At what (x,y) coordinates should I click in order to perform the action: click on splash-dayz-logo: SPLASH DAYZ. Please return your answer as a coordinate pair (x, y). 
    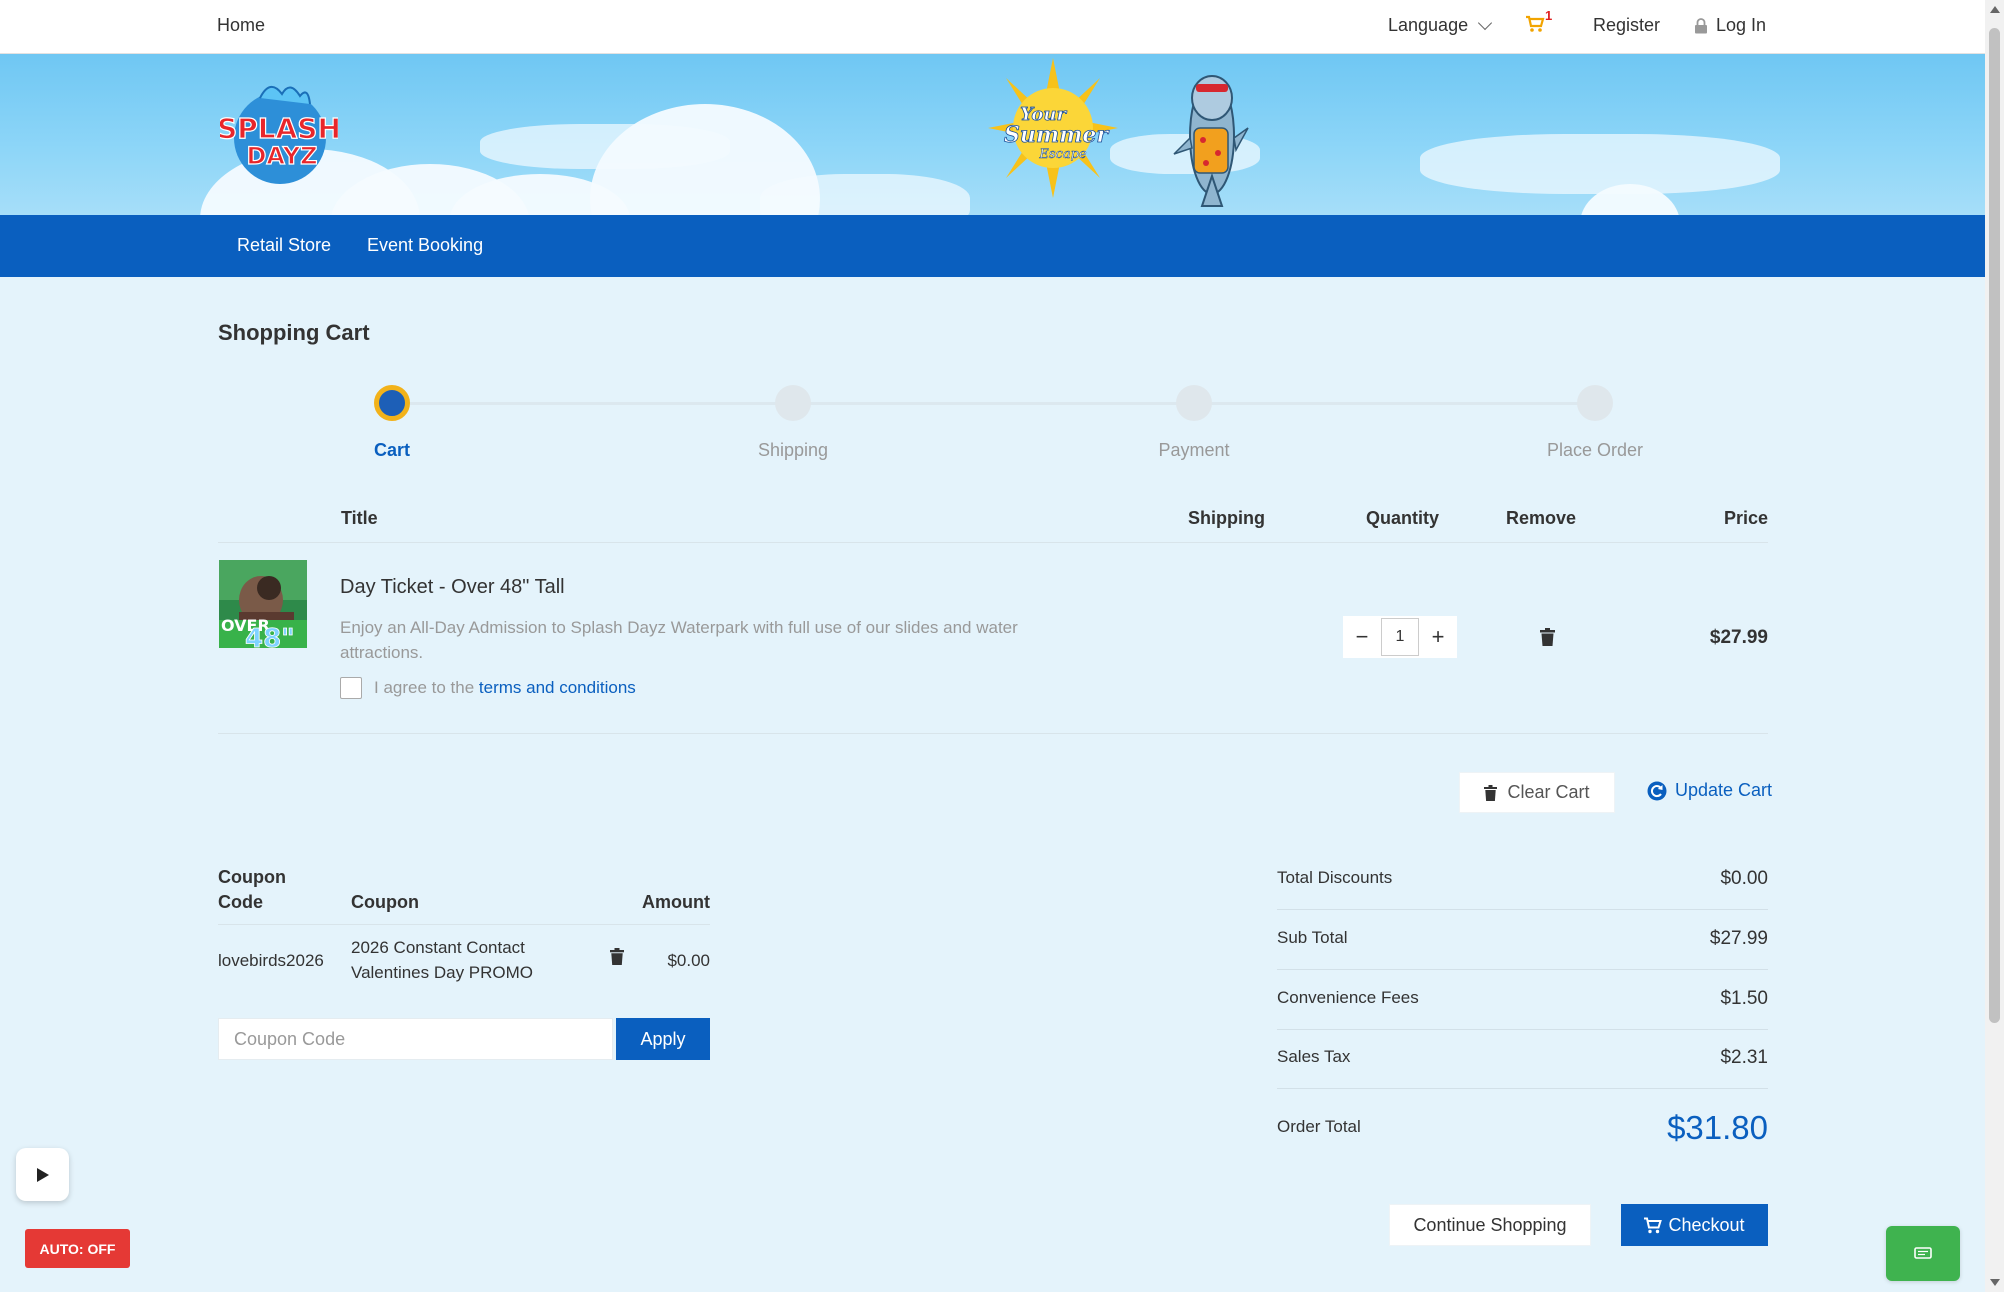
    Looking at the image, I should click on (279, 133).